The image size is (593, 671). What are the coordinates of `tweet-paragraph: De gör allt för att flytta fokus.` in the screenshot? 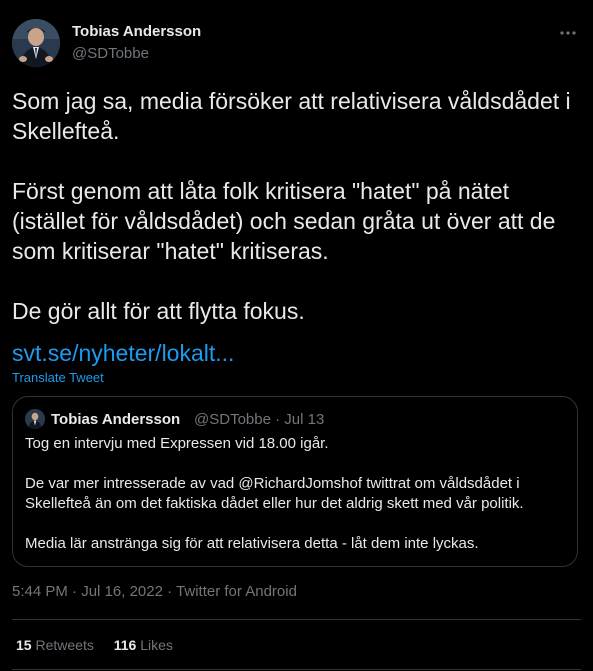 It's located at (158, 311).